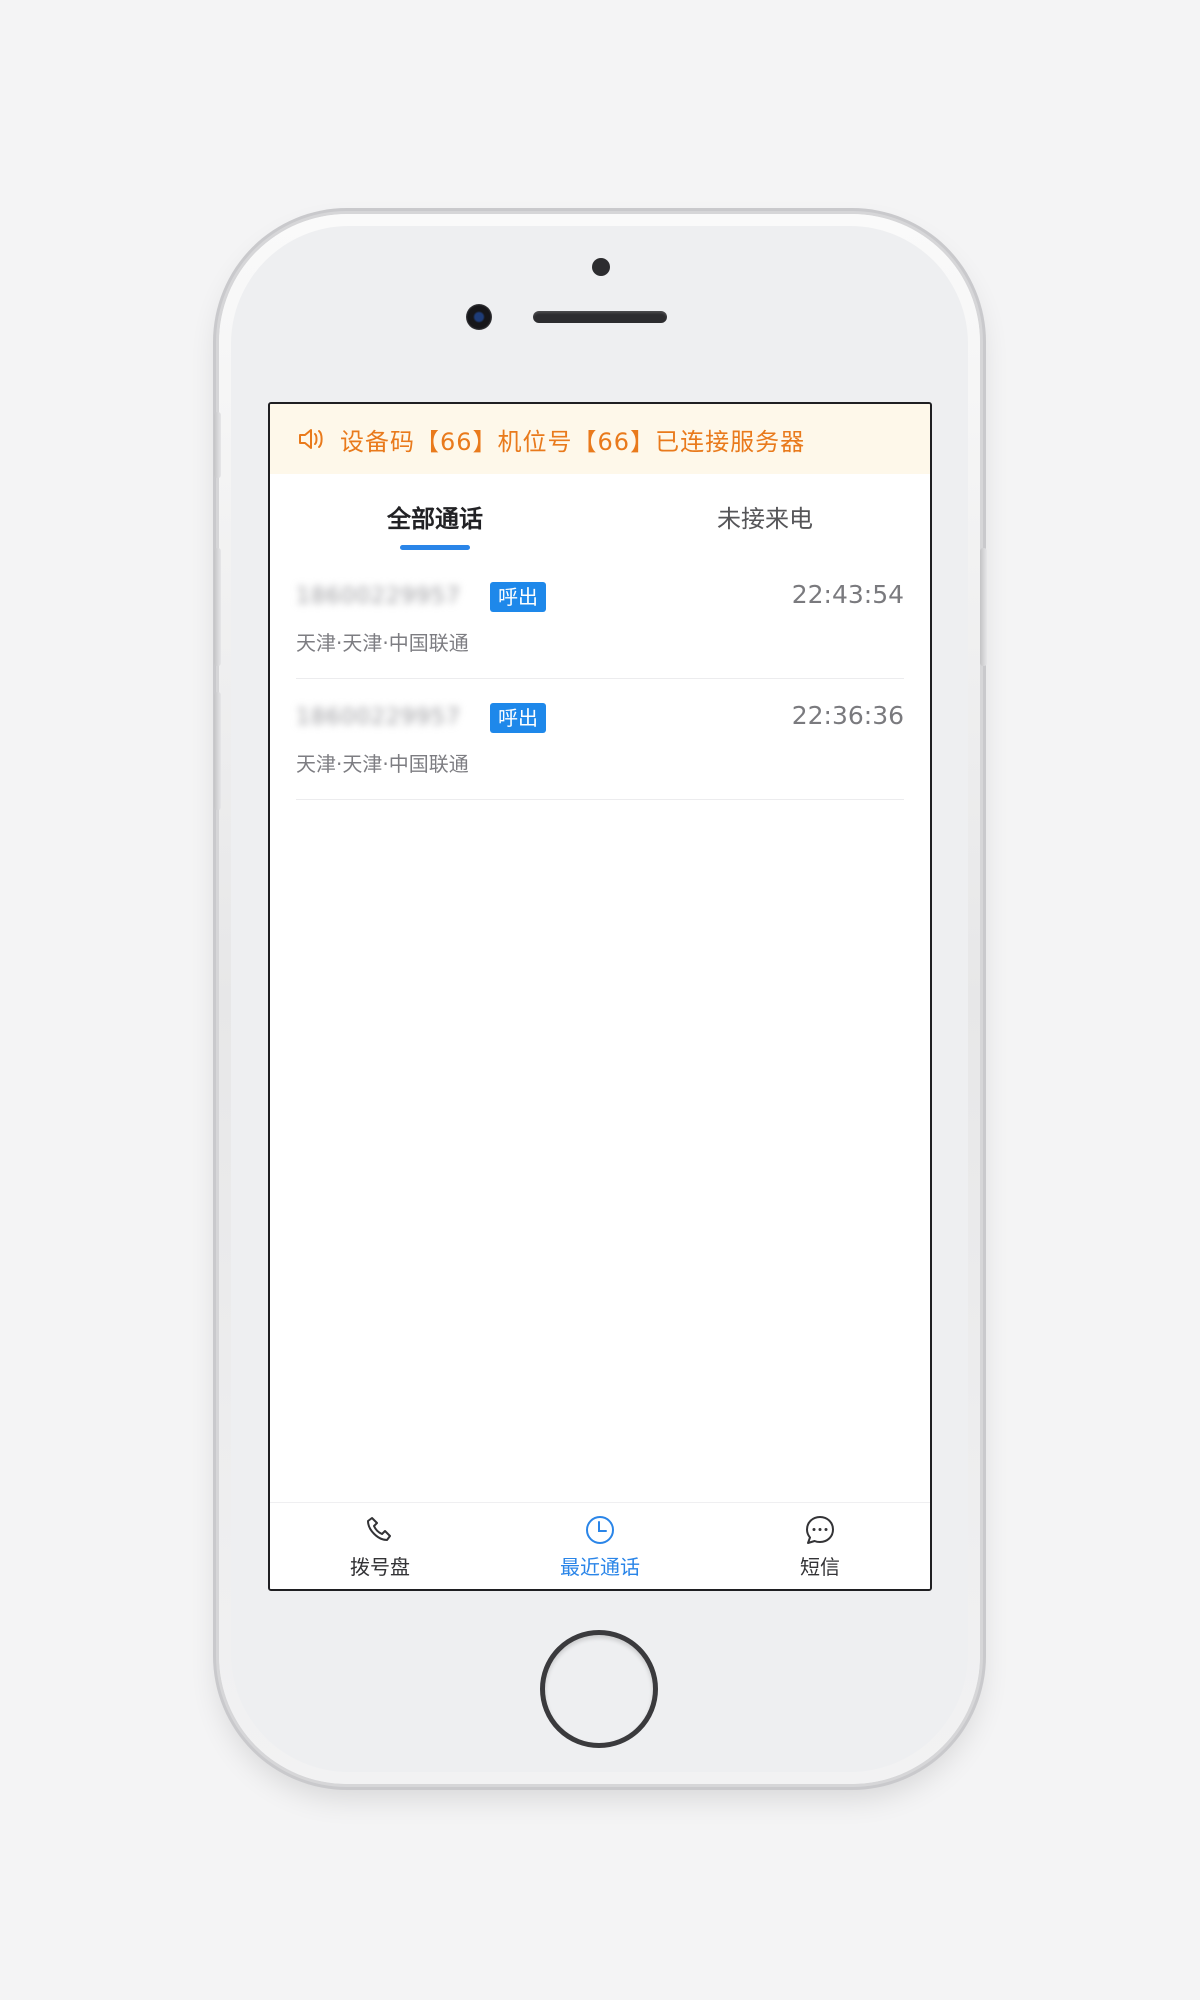 The height and width of the screenshot is (2000, 1200). Describe the element at coordinates (983, 607) in the screenshot. I see `power-button` at that location.